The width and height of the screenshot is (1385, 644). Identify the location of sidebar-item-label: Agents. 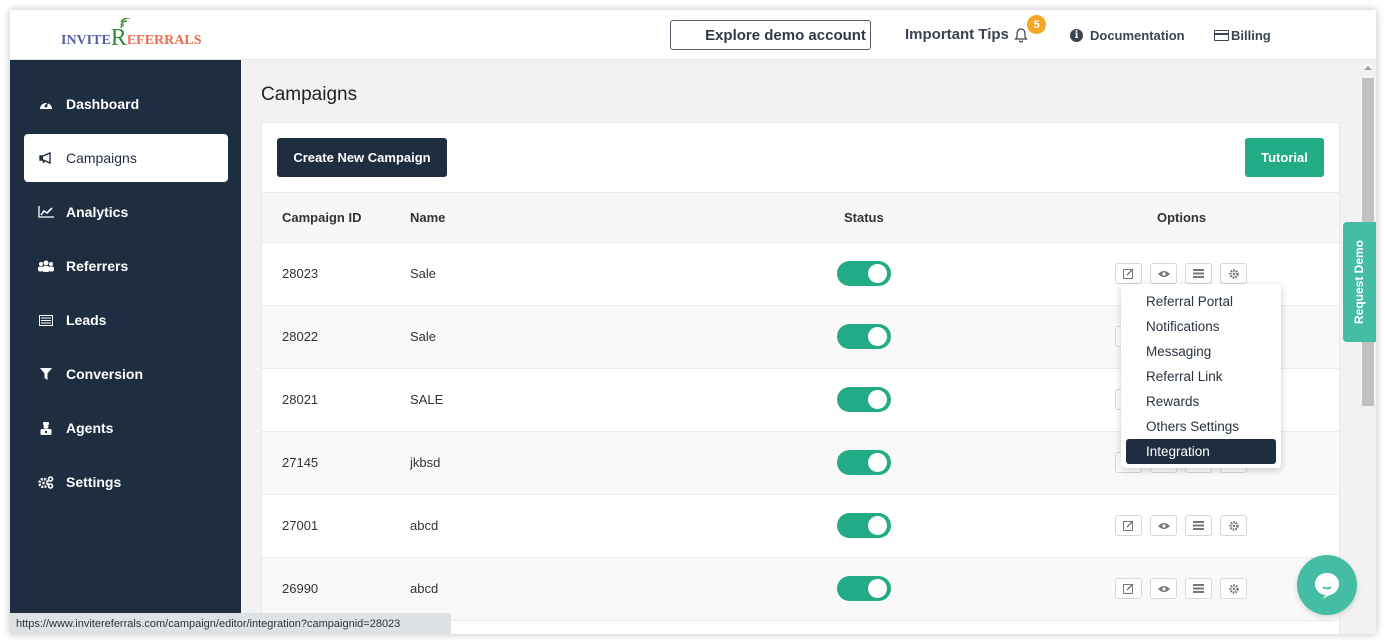
(90, 428).